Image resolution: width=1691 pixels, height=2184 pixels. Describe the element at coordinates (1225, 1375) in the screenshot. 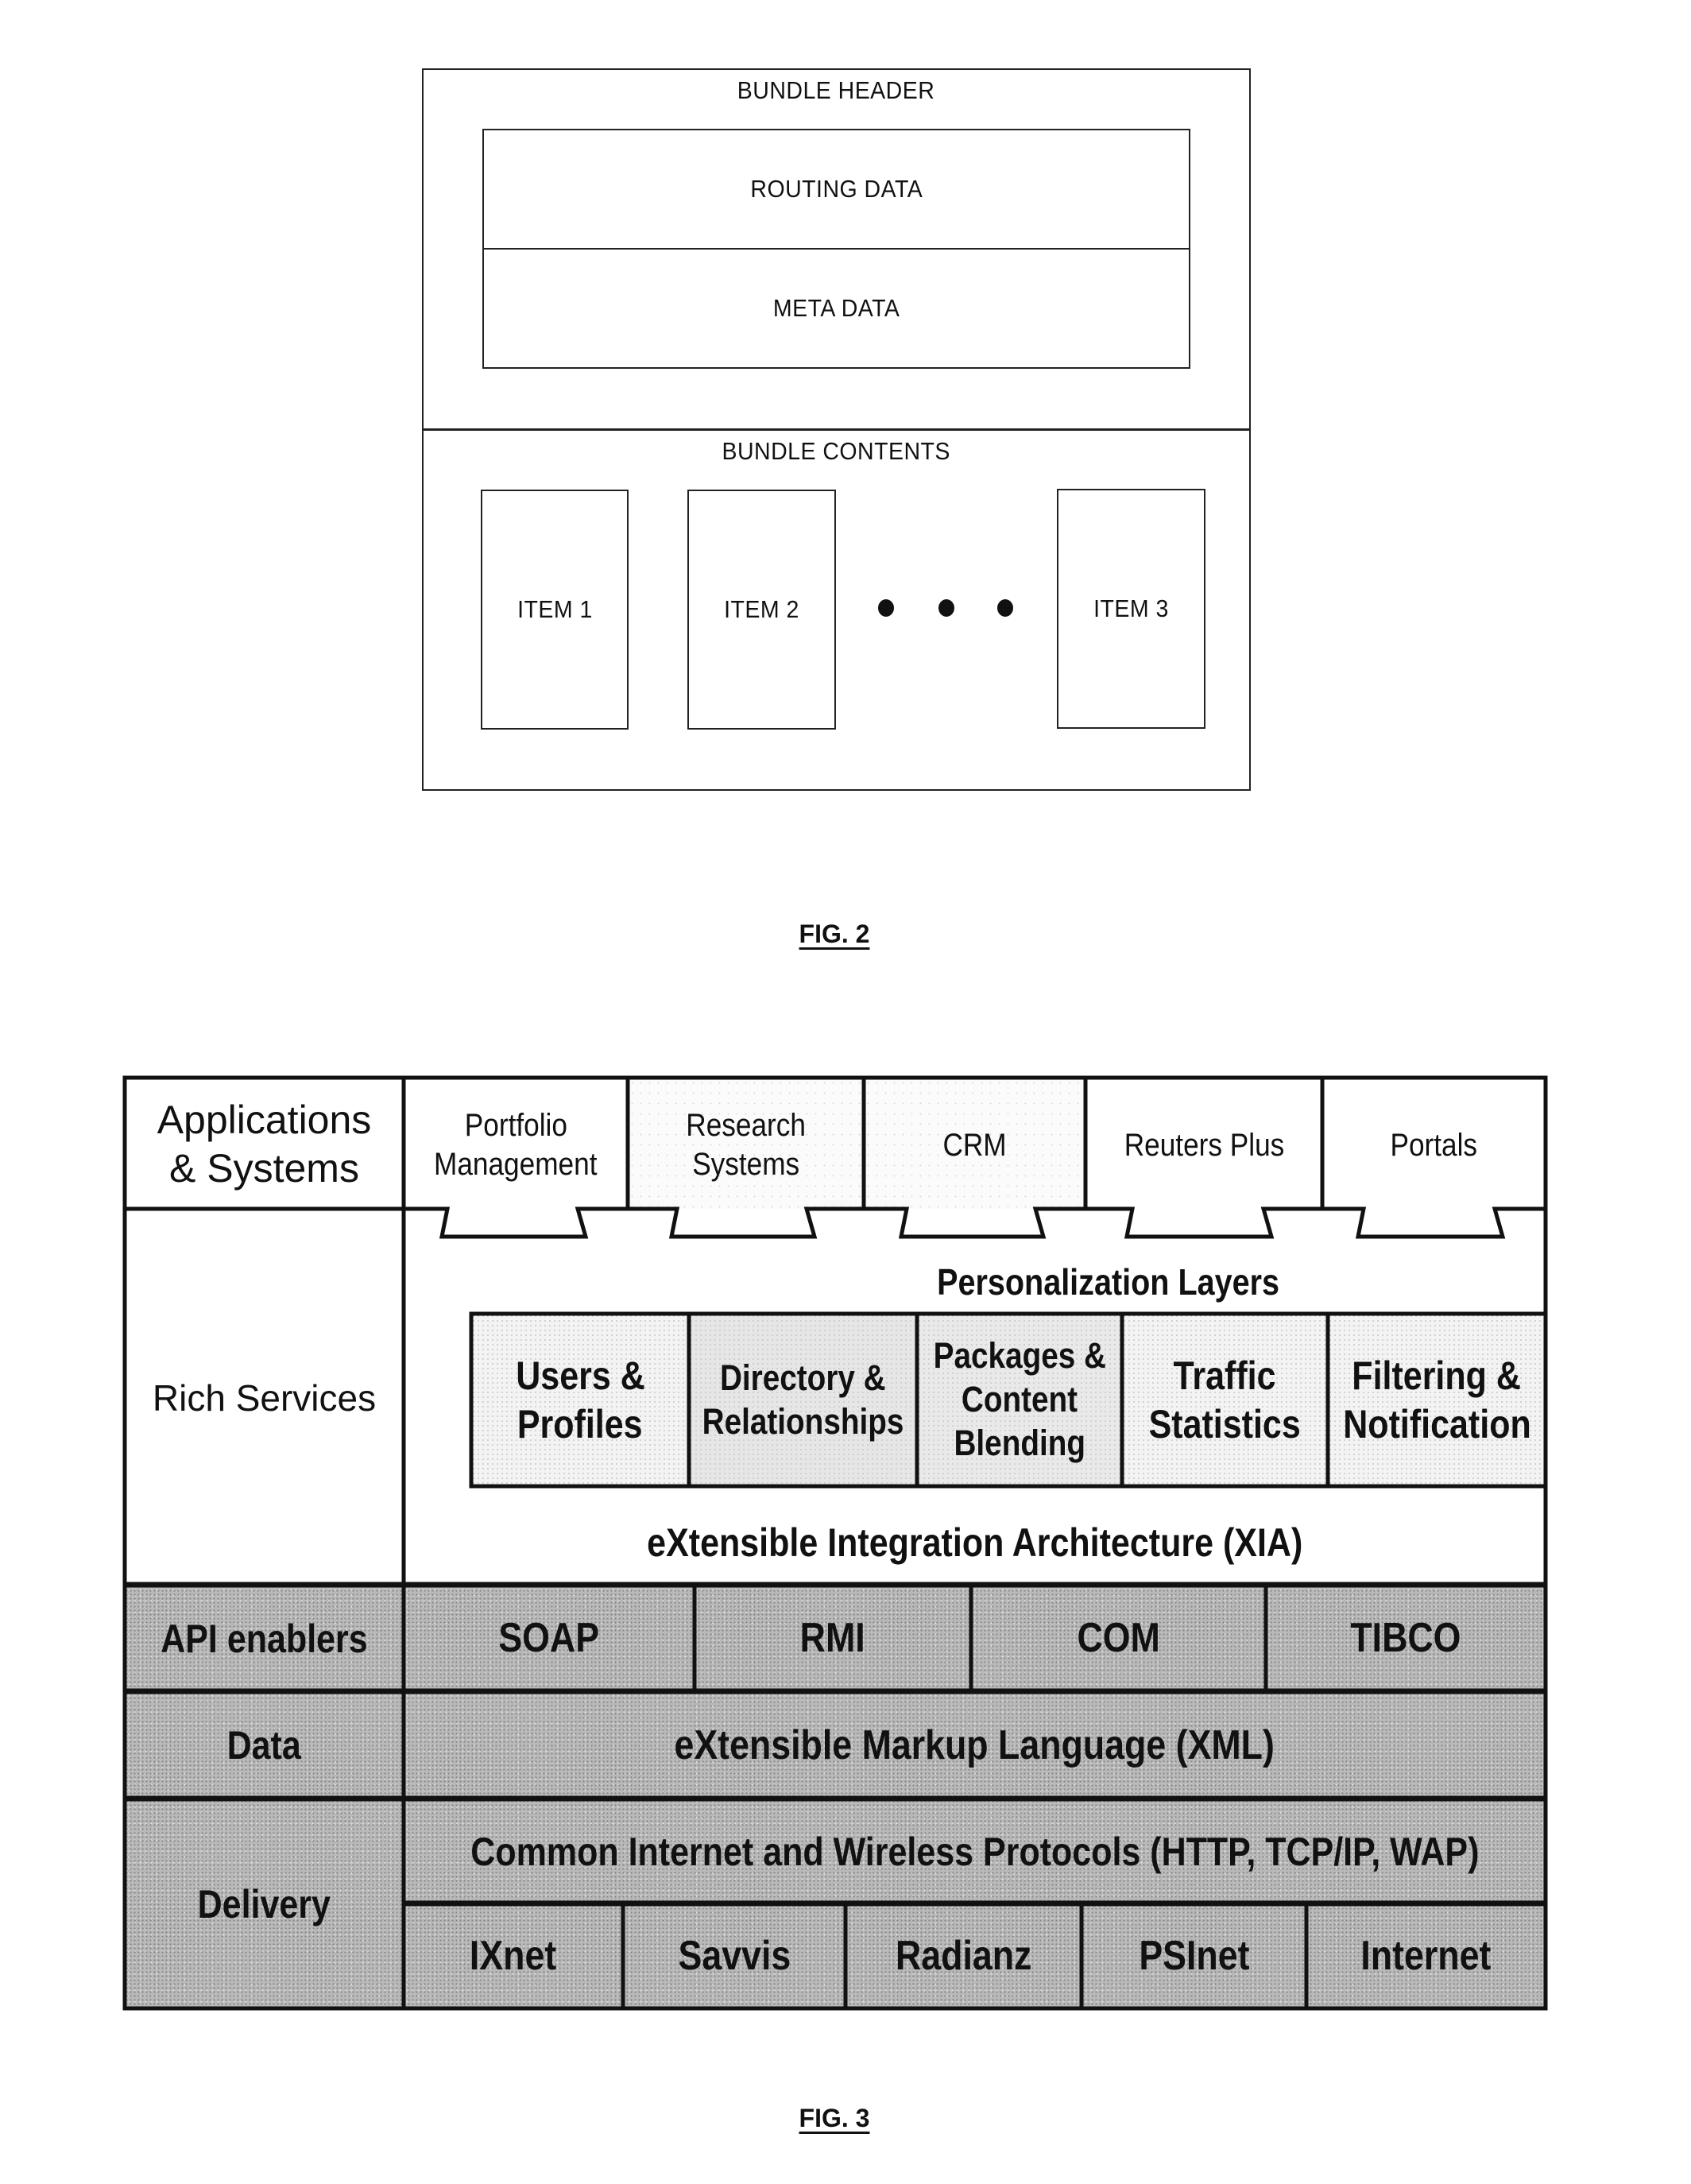

I see `layer-label: Traffic` at that location.